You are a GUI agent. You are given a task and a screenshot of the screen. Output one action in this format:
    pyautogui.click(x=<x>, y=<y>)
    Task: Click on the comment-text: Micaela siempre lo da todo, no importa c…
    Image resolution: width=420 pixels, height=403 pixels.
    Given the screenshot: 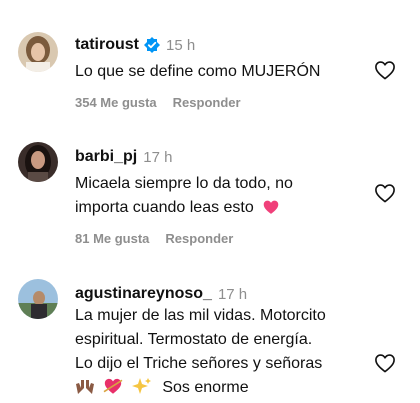 What is the action you would take?
    pyautogui.click(x=225, y=197)
    